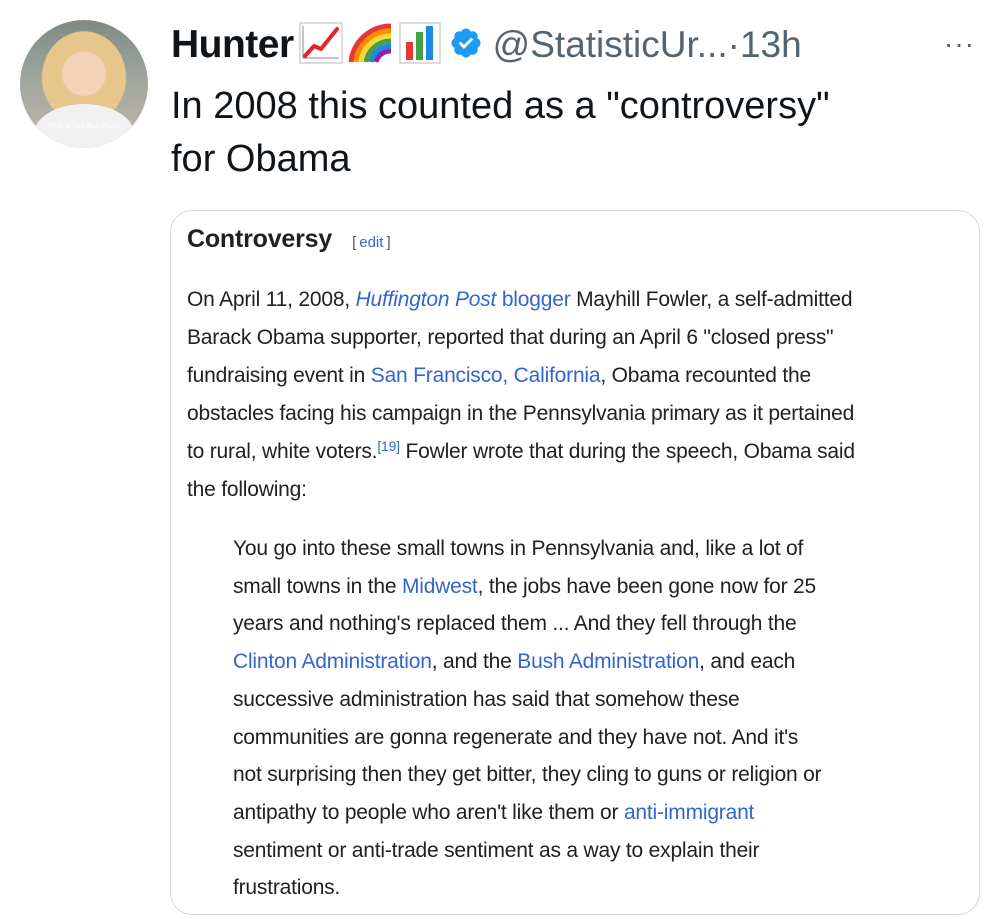  What do you see at coordinates (84, 126) in the screenshot?
I see `avatar-caption: This Is The Bad Place` at bounding box center [84, 126].